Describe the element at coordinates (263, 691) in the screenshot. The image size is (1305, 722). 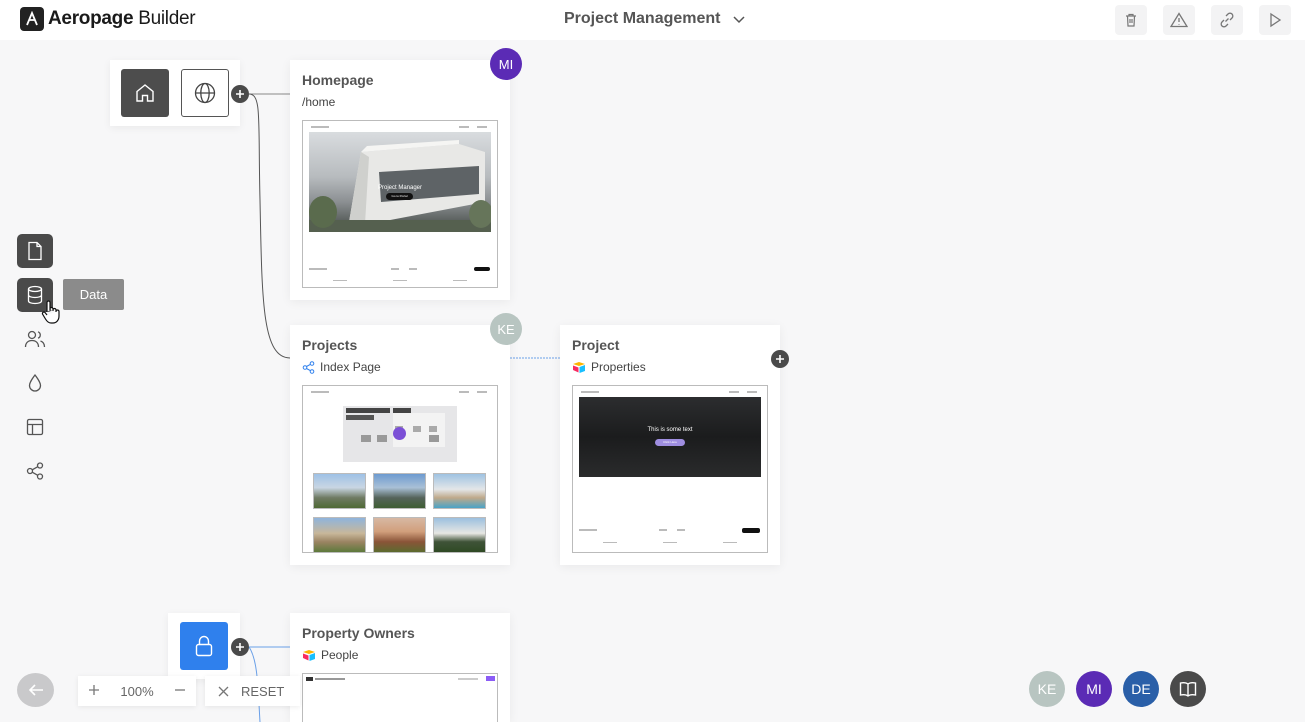
I see `reset-label: RESET` at that location.